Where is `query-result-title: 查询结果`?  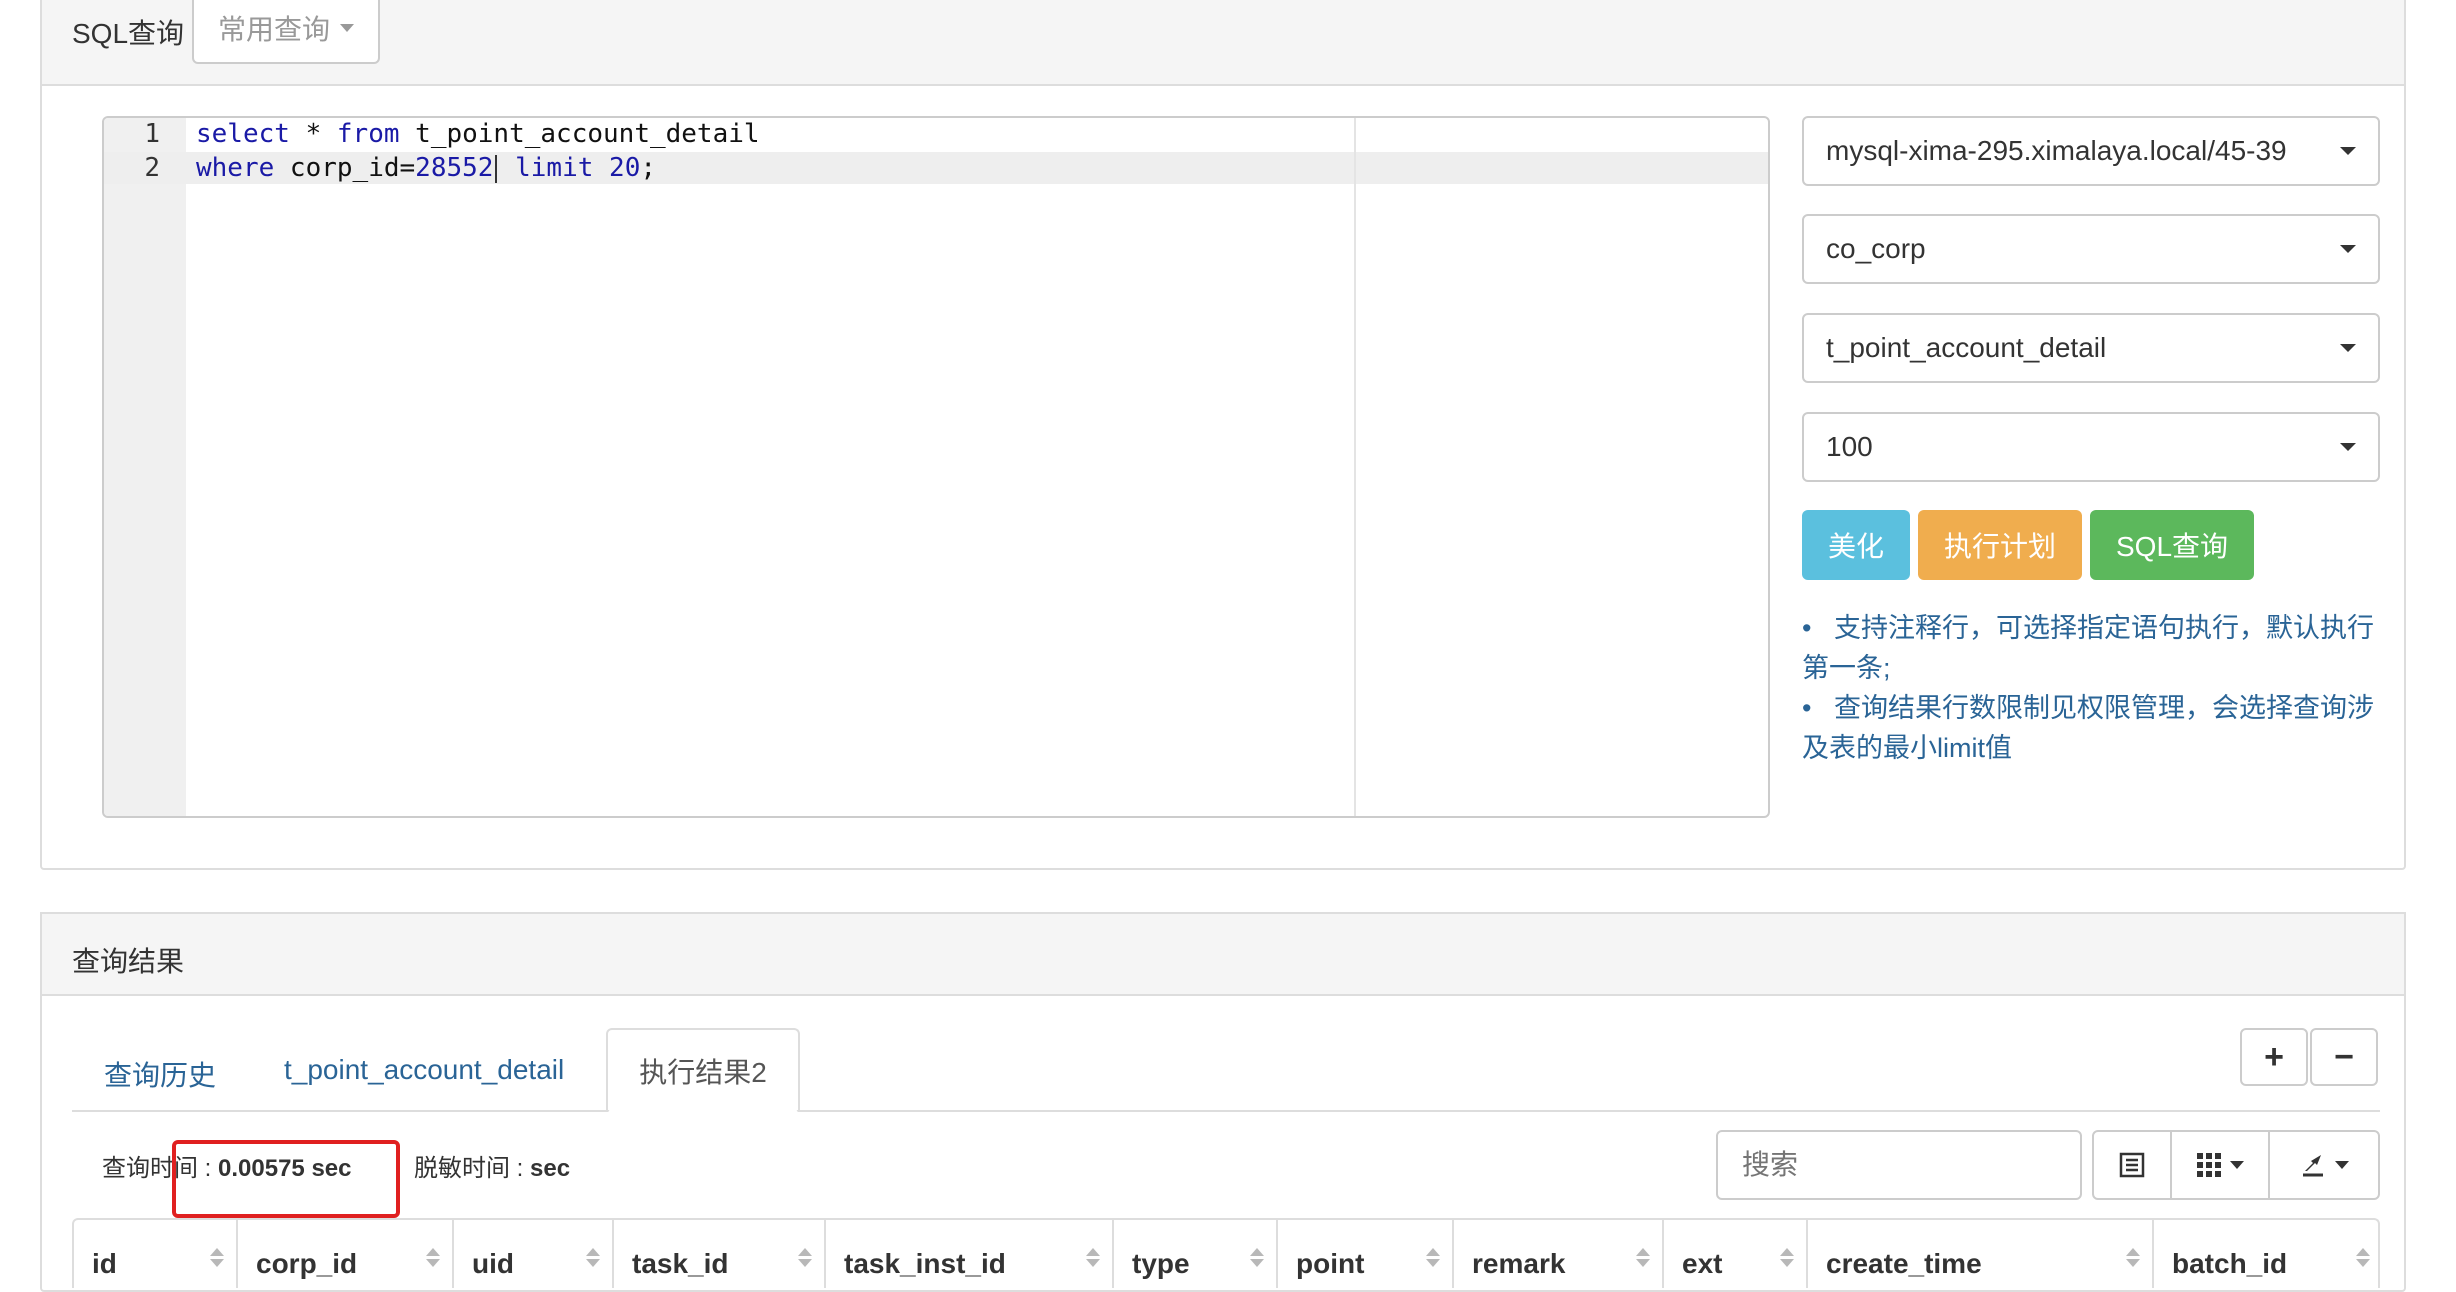 query-result-title: 查询结果 is located at coordinates (128, 961).